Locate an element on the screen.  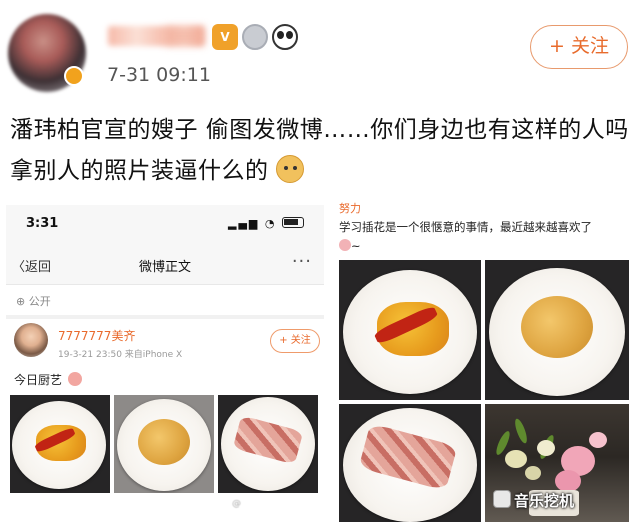
sub-post-meta: 19-3-21 23:50 来自iPhone X is located at coordinates (120, 355).